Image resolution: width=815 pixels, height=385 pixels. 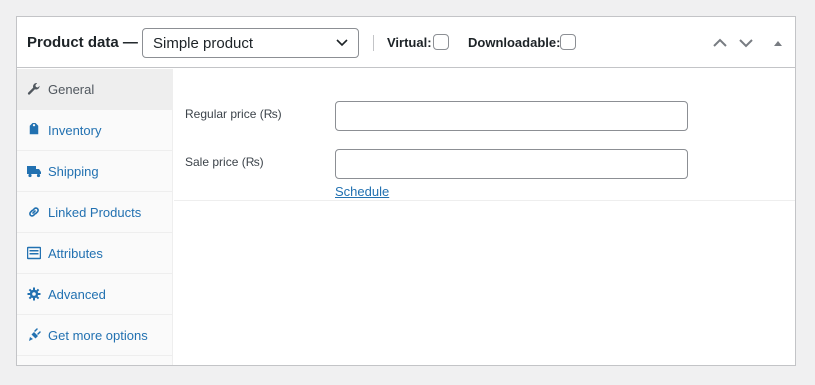 I want to click on tab-label: General, so click(x=71, y=89).